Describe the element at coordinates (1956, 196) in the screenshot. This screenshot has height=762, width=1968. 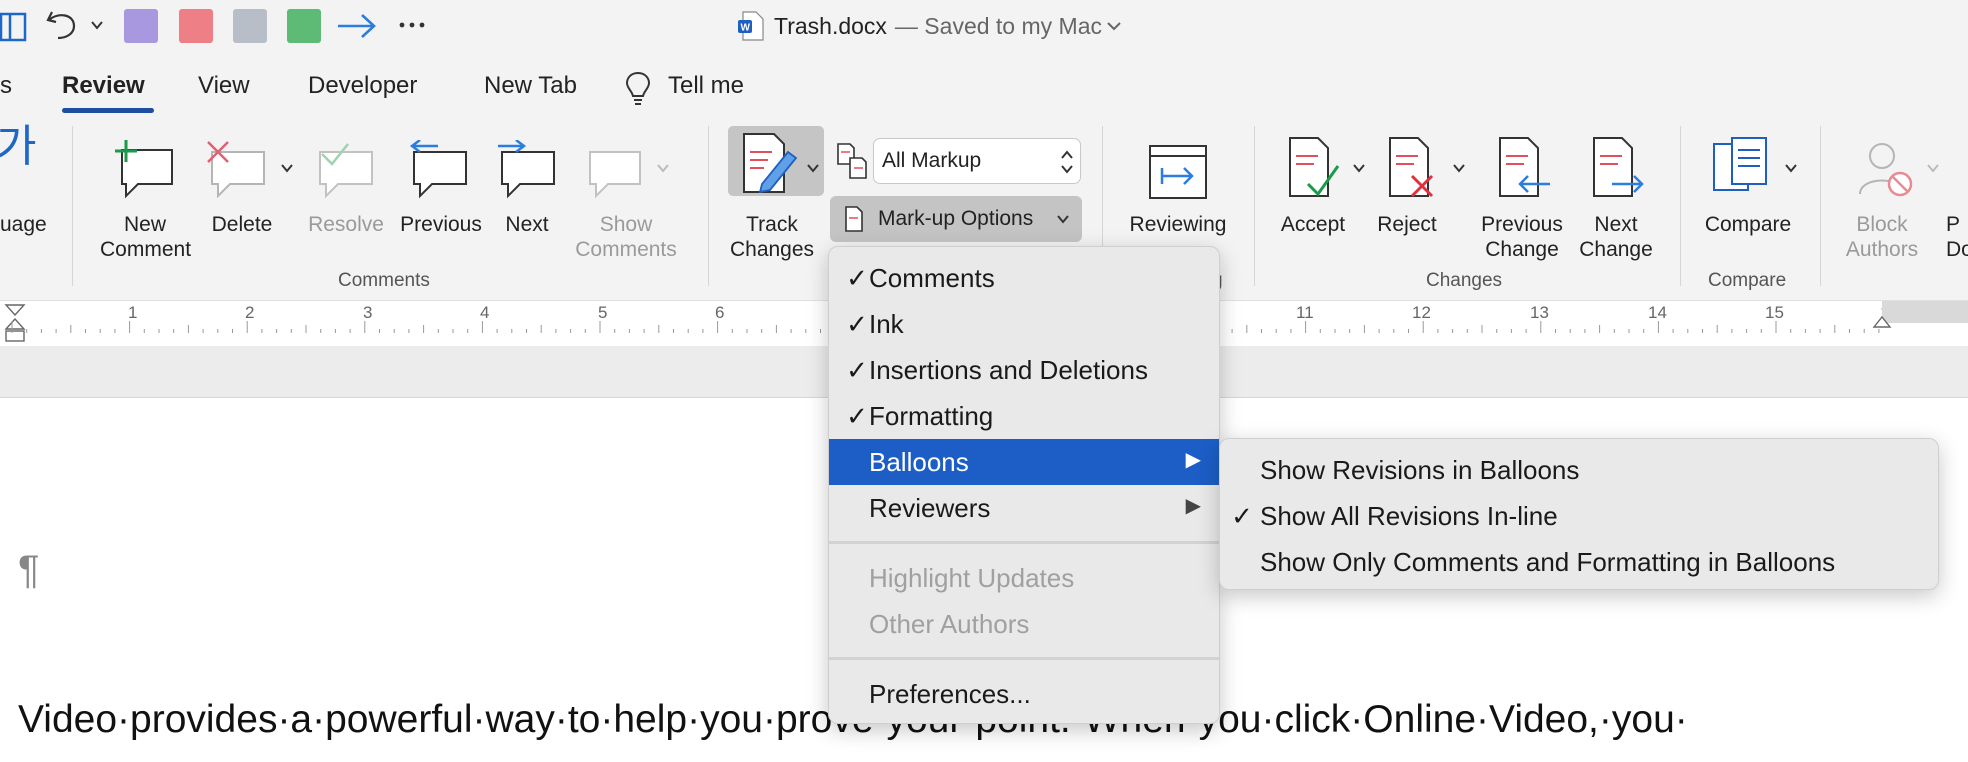
I see `partial-protect-button: P Do` at that location.